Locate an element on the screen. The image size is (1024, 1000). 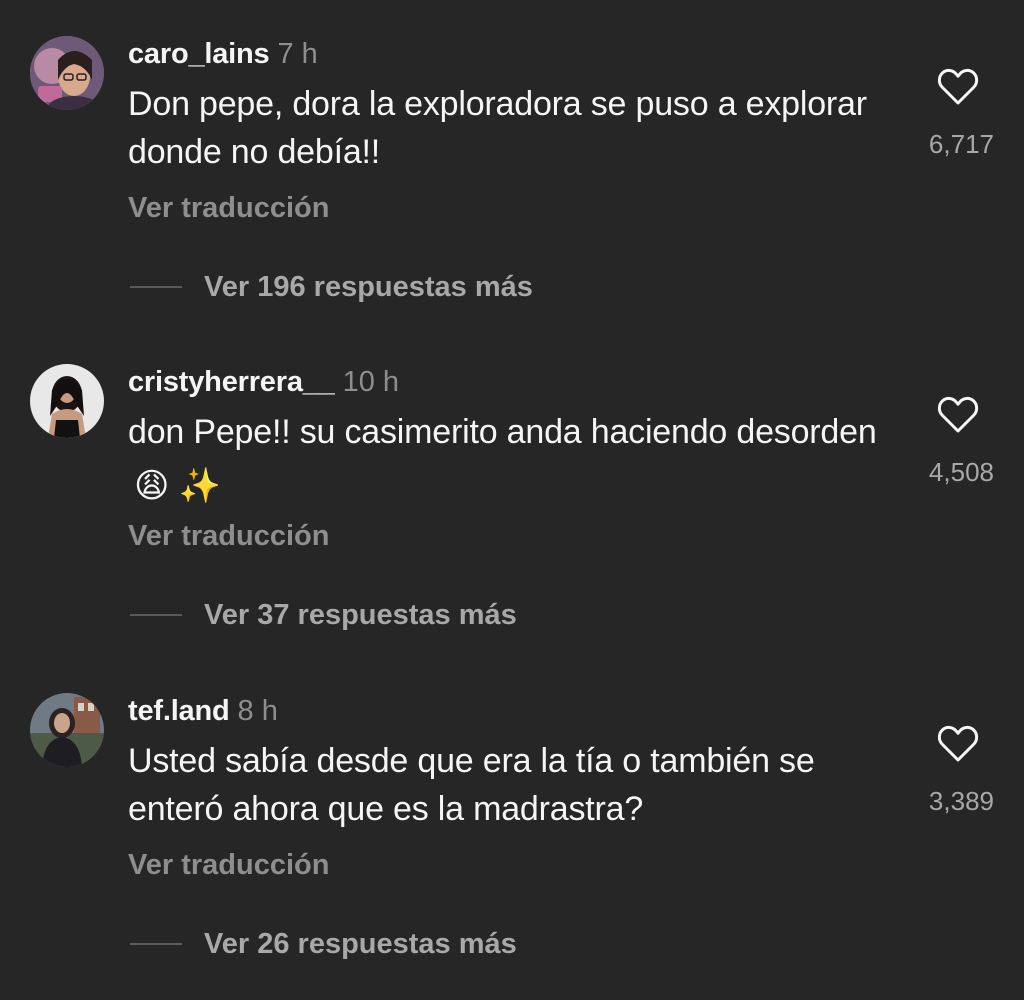
timestamp: 10 h is located at coordinates (371, 382).